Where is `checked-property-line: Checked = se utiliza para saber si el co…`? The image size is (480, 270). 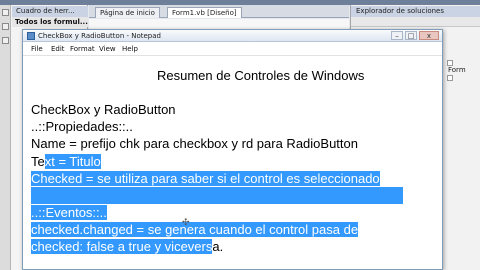
checked-property-line: Checked = se utiliza para saber si el co… is located at coordinates (205, 178).